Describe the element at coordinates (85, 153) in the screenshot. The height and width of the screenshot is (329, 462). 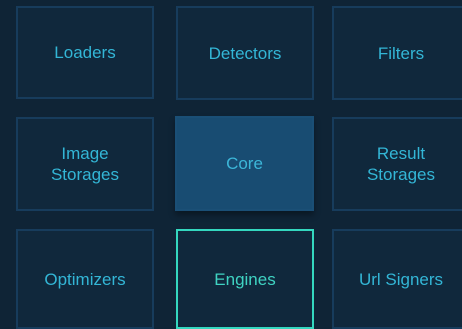
I see `tile-image-storages-label-line1: Image` at that location.